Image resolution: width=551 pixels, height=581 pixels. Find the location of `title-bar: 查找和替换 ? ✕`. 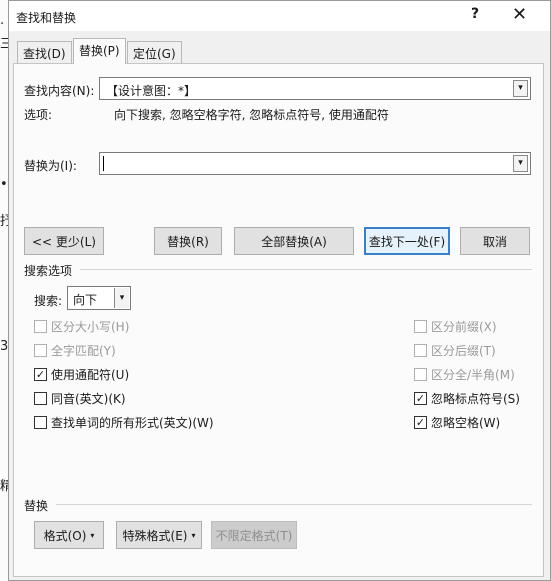

title-bar: 查找和替换 ? ✕ is located at coordinates (279, 16).